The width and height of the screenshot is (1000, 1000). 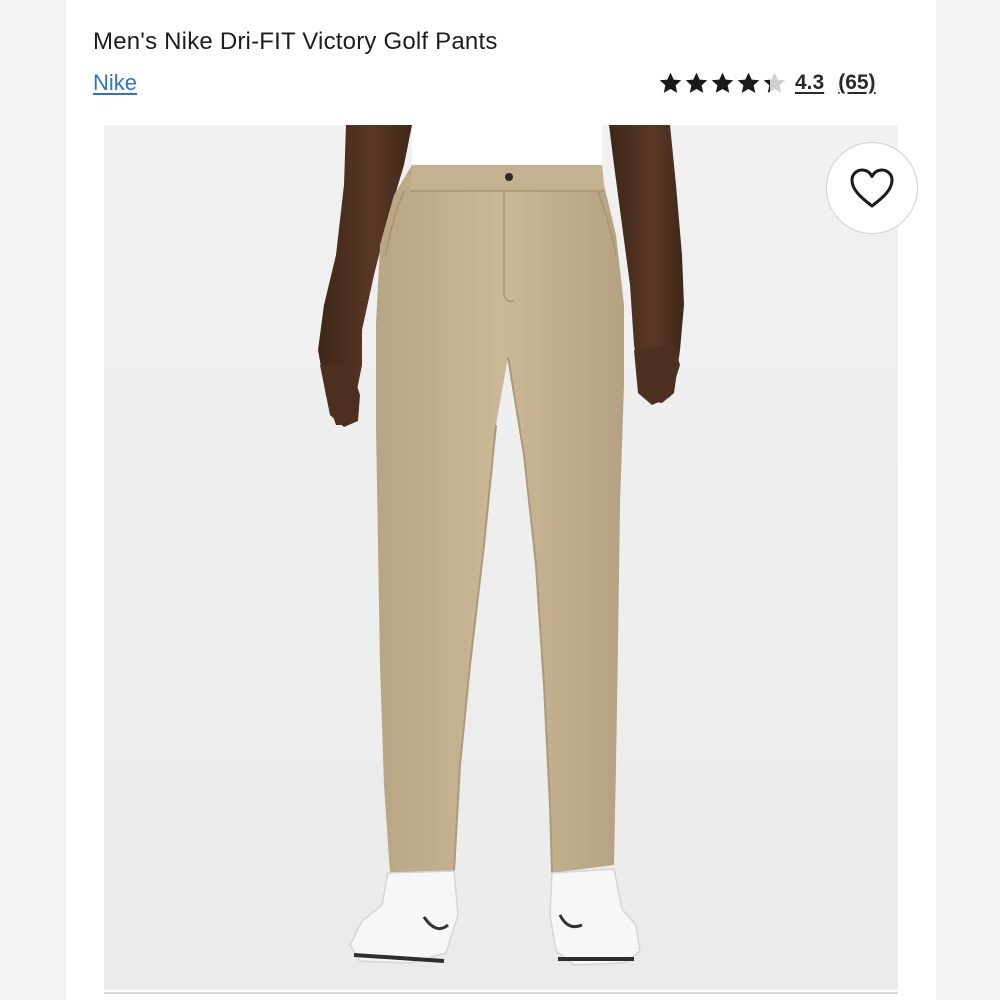 What do you see at coordinates (501, 993) in the screenshot?
I see `divider` at bounding box center [501, 993].